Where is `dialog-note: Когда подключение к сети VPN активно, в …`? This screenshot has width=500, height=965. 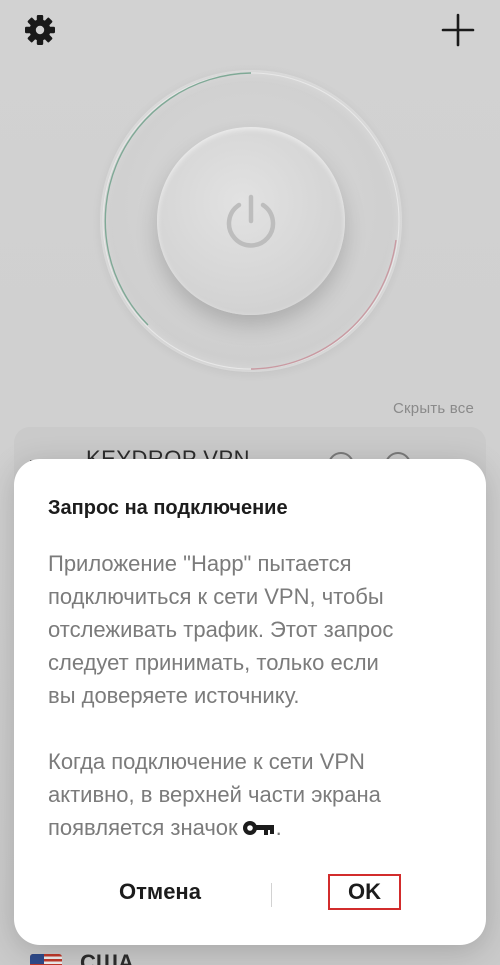 dialog-note: Когда подключение к сети VPN активно, в … is located at coordinates (258, 796).